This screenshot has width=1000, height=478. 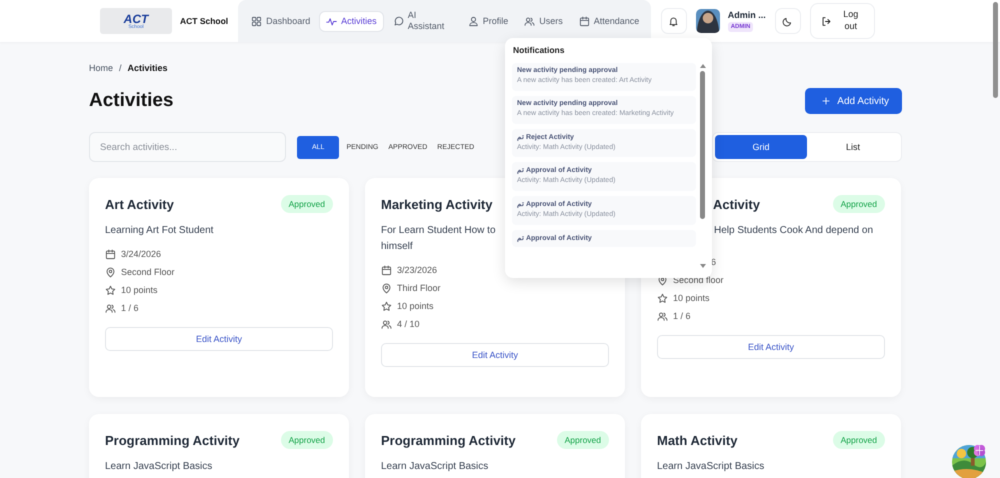 What do you see at coordinates (794, 231) in the screenshot?
I see `card-description: Help Students Cook And depend on` at bounding box center [794, 231].